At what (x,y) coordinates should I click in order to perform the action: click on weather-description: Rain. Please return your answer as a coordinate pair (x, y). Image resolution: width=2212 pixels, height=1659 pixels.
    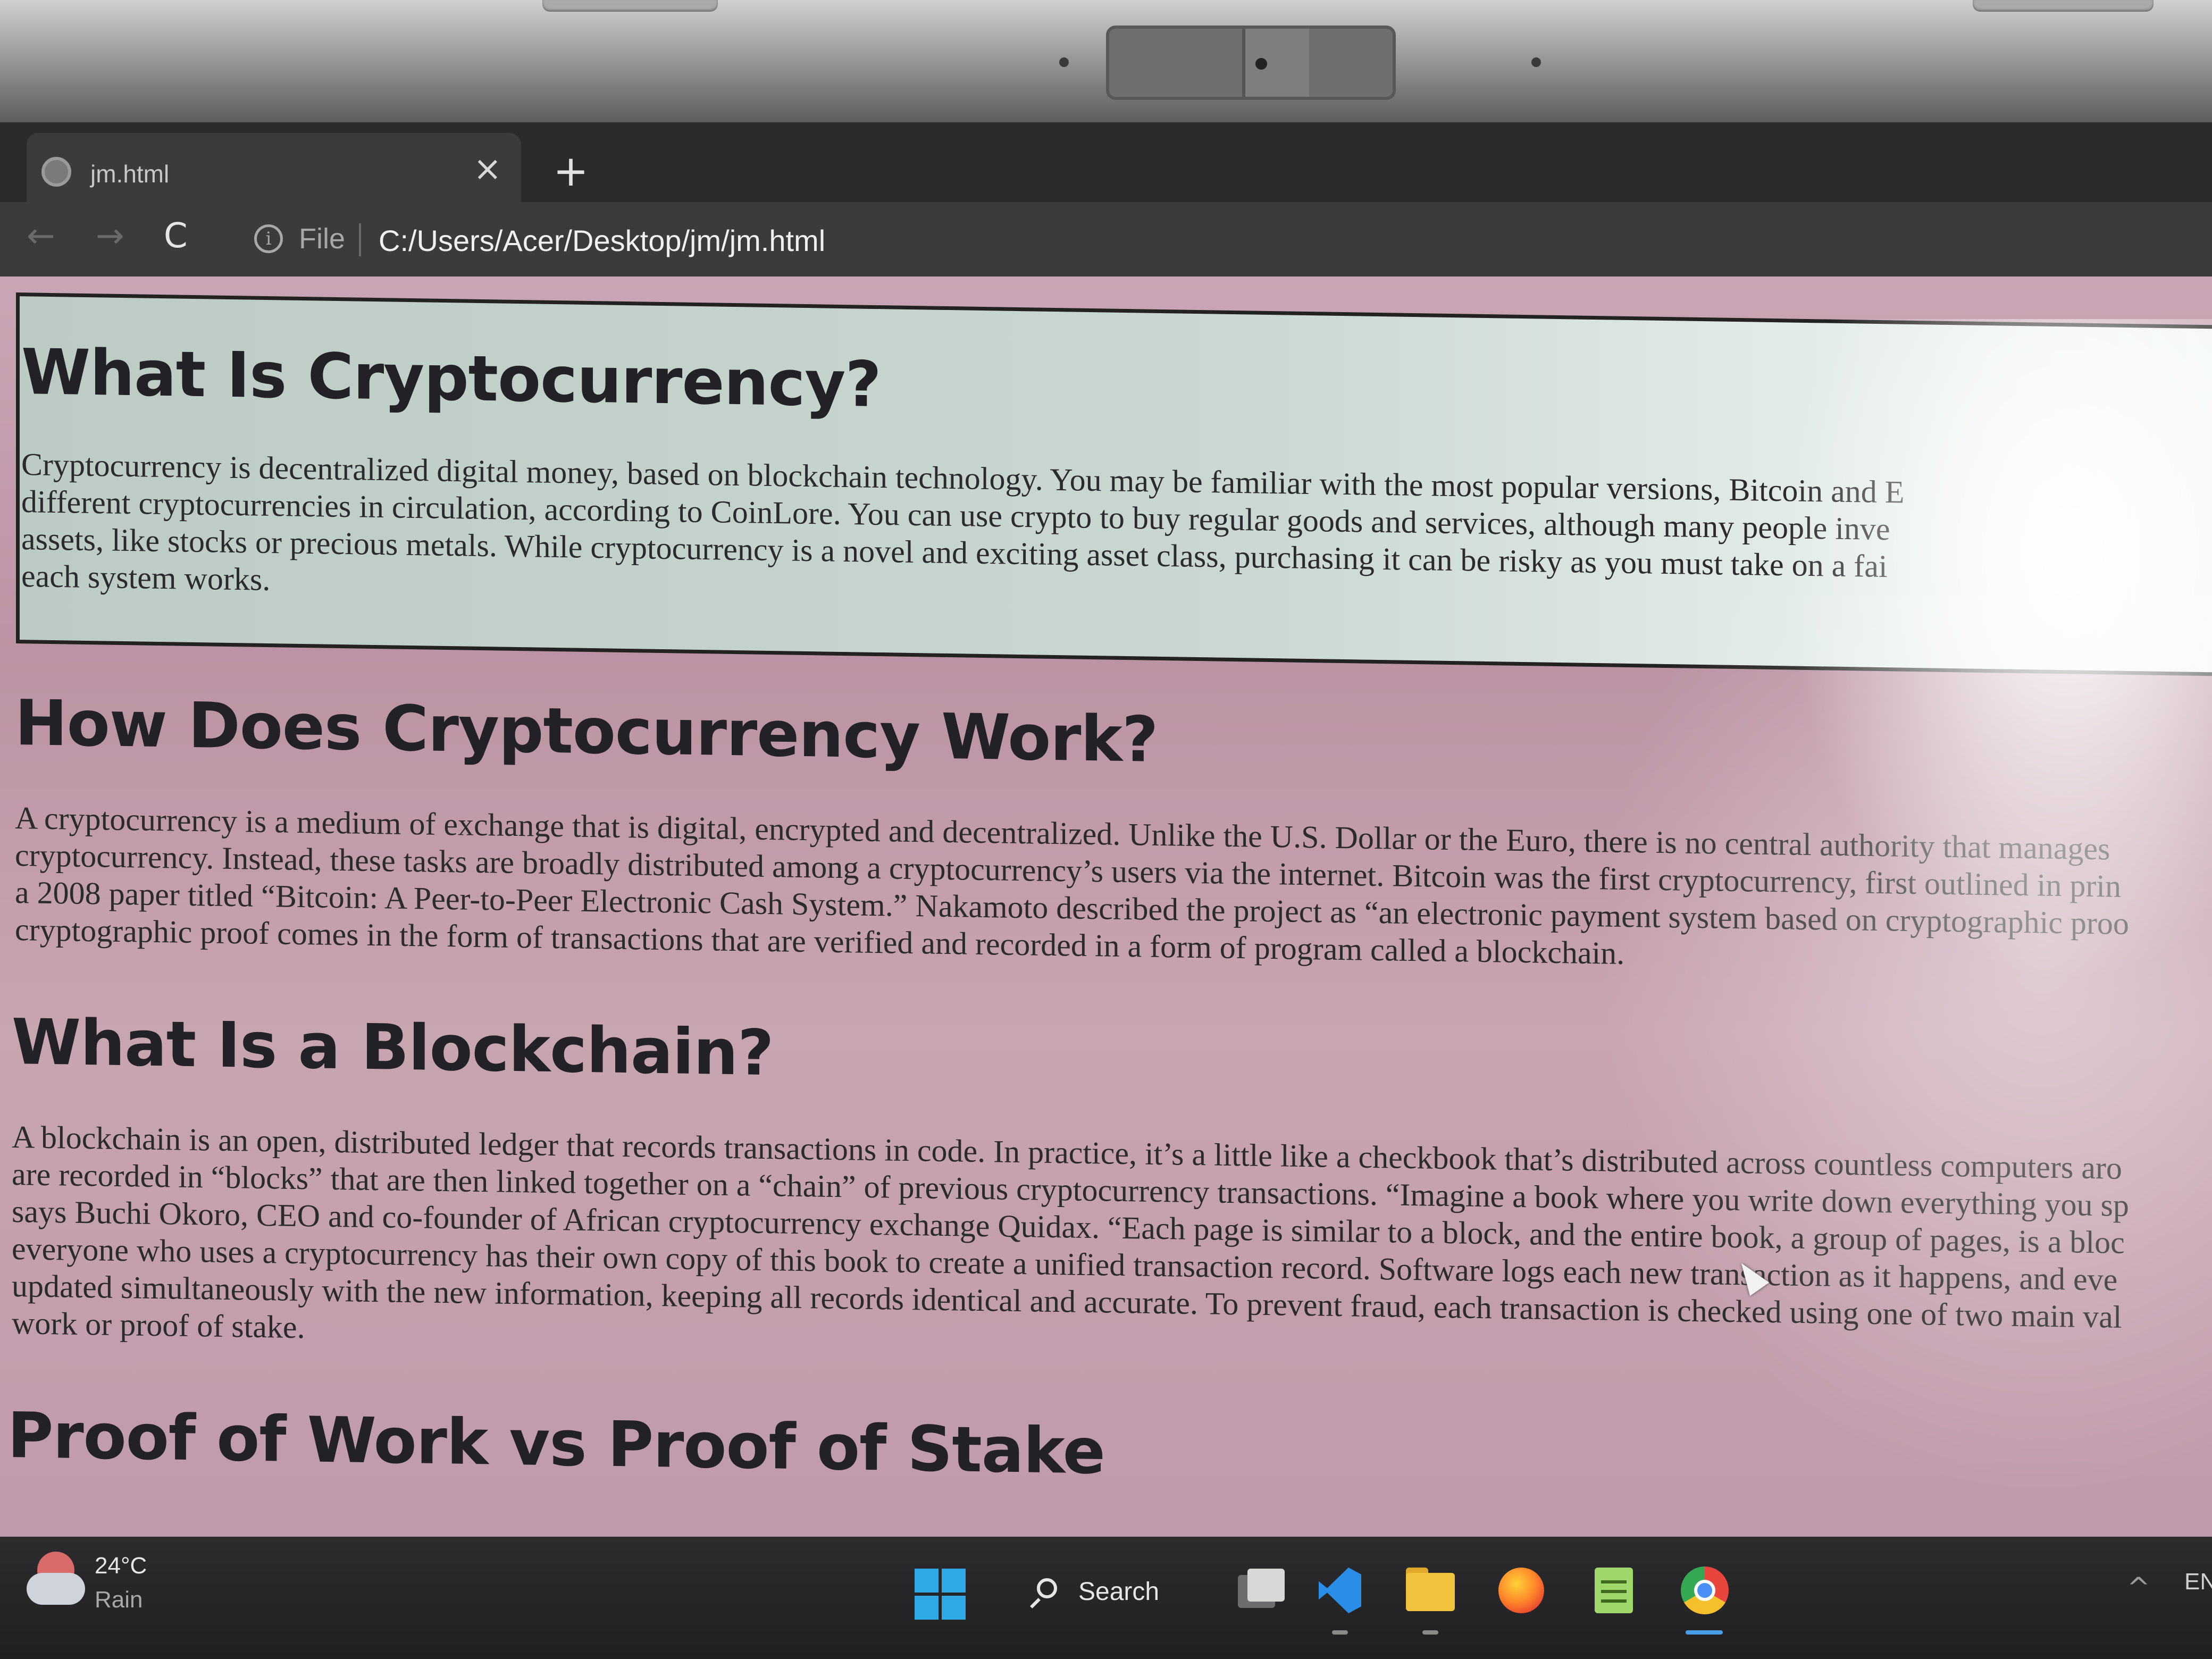
    Looking at the image, I should click on (119, 1600).